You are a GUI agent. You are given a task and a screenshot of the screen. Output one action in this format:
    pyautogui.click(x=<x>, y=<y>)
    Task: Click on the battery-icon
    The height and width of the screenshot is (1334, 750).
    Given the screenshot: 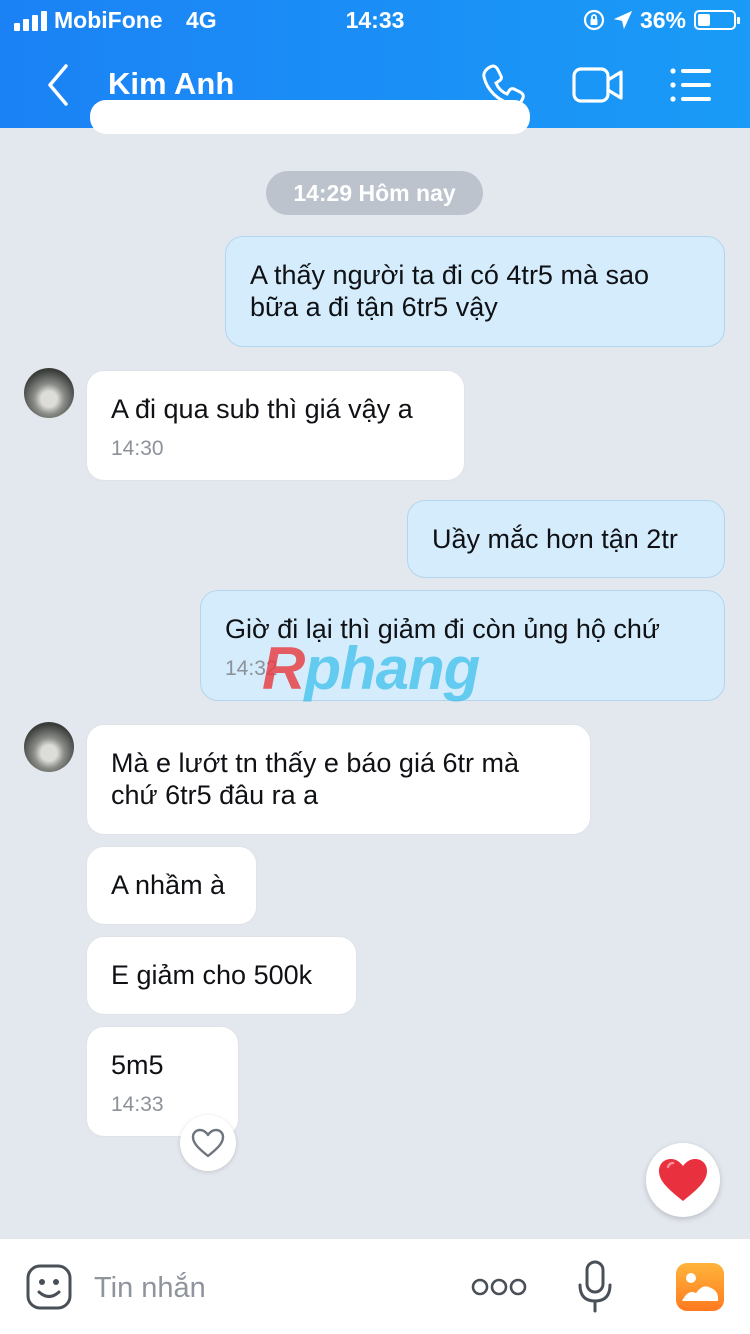 What is the action you would take?
    pyautogui.click(x=717, y=20)
    